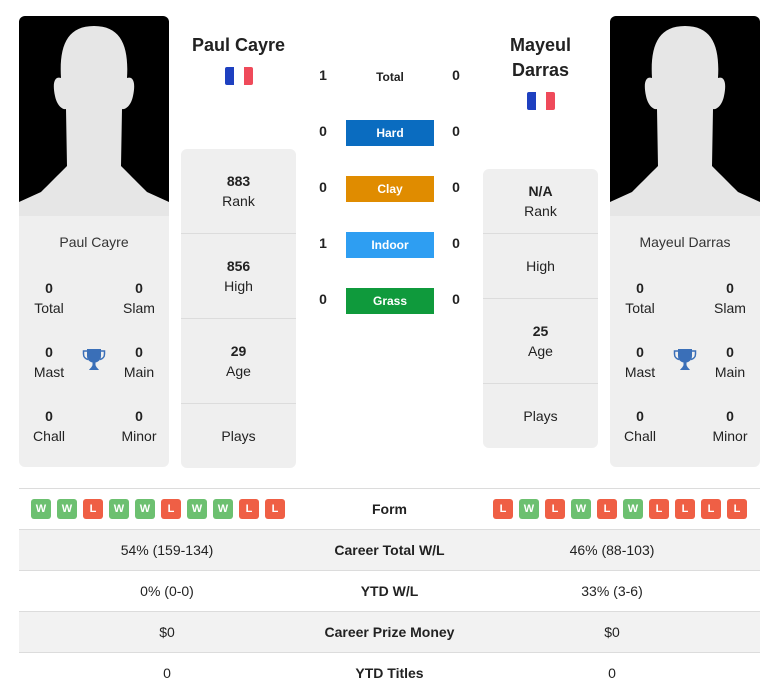 The height and width of the screenshot is (699, 779). Describe the element at coordinates (540, 331) in the screenshot. I see `age-value: 25` at that location.